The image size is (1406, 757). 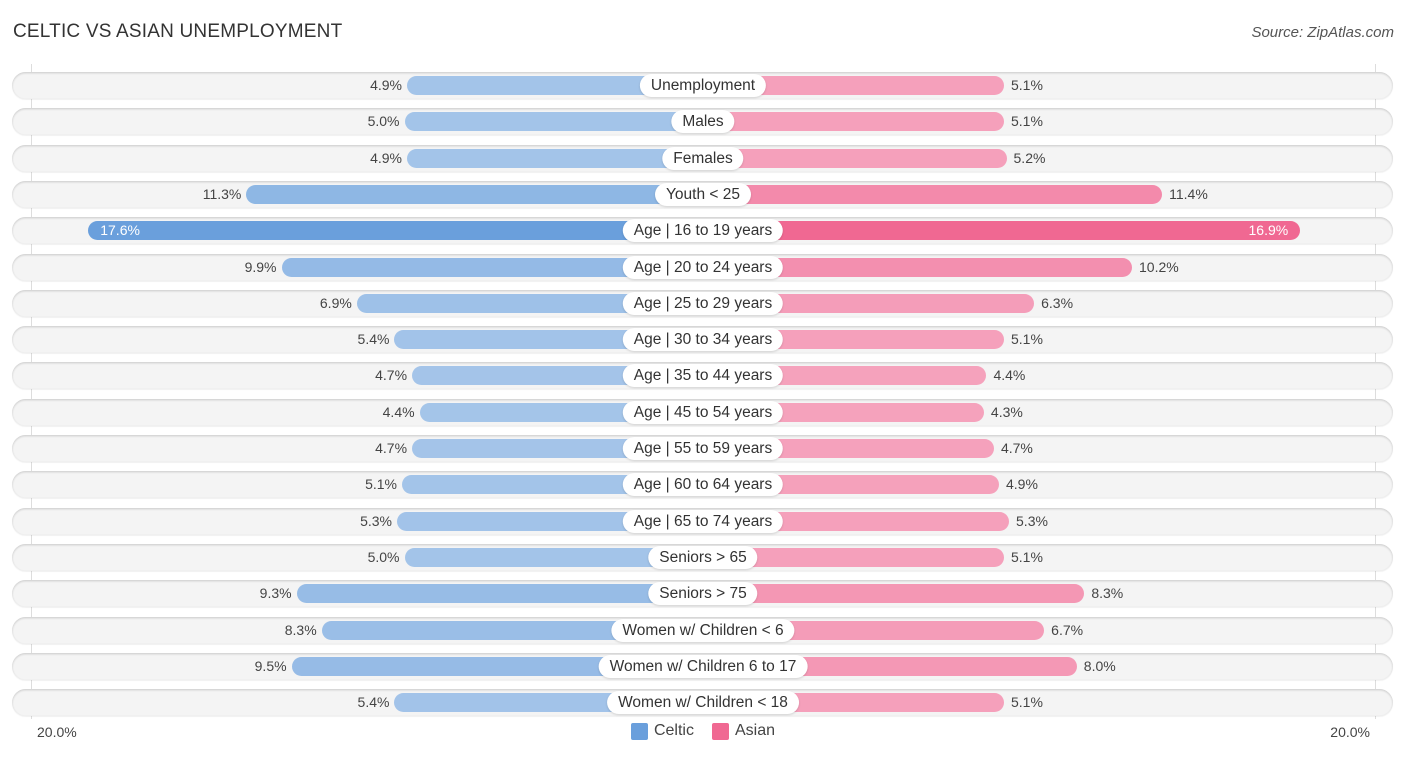 What do you see at coordinates (703, 594) in the screenshot?
I see `category-label: Seniors > 75` at bounding box center [703, 594].